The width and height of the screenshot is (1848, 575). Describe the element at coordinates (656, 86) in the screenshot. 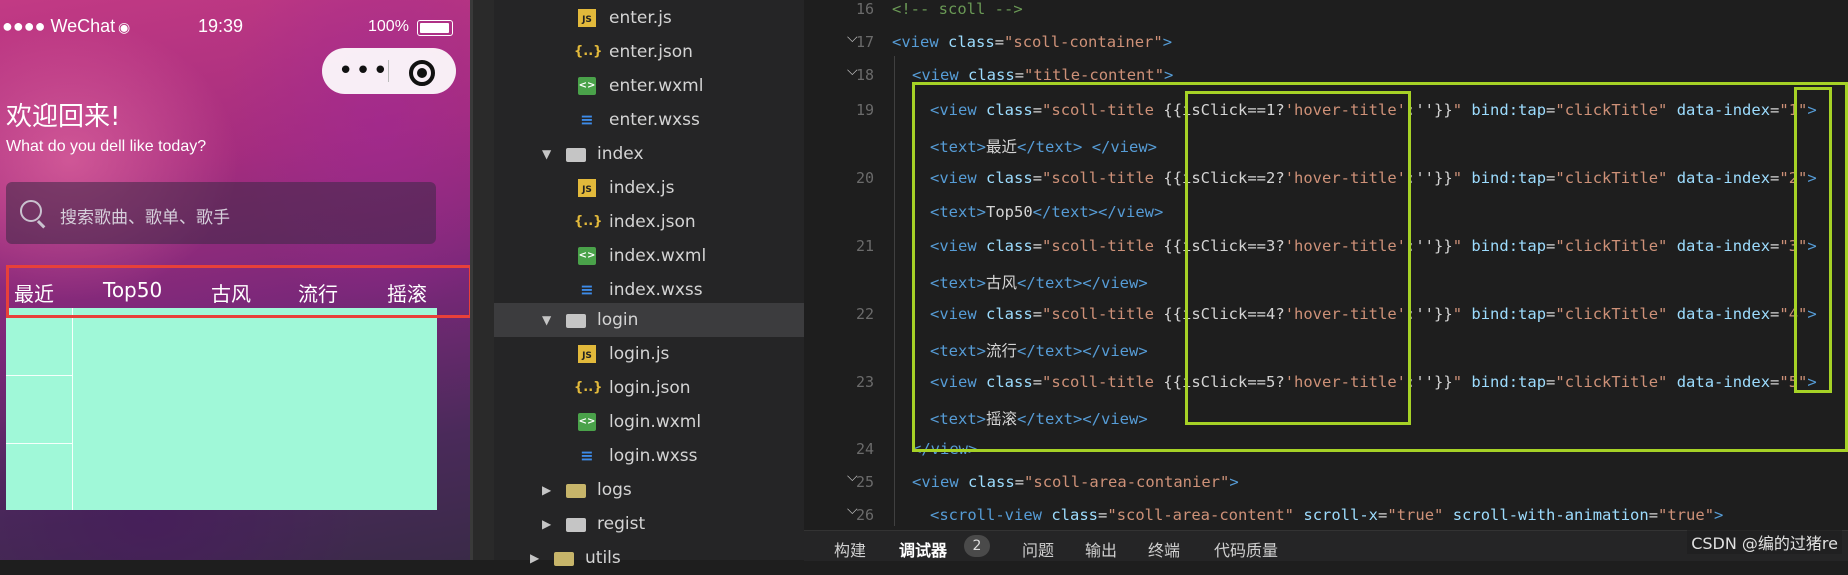

I see `tree-item-label: enter.wxml` at that location.